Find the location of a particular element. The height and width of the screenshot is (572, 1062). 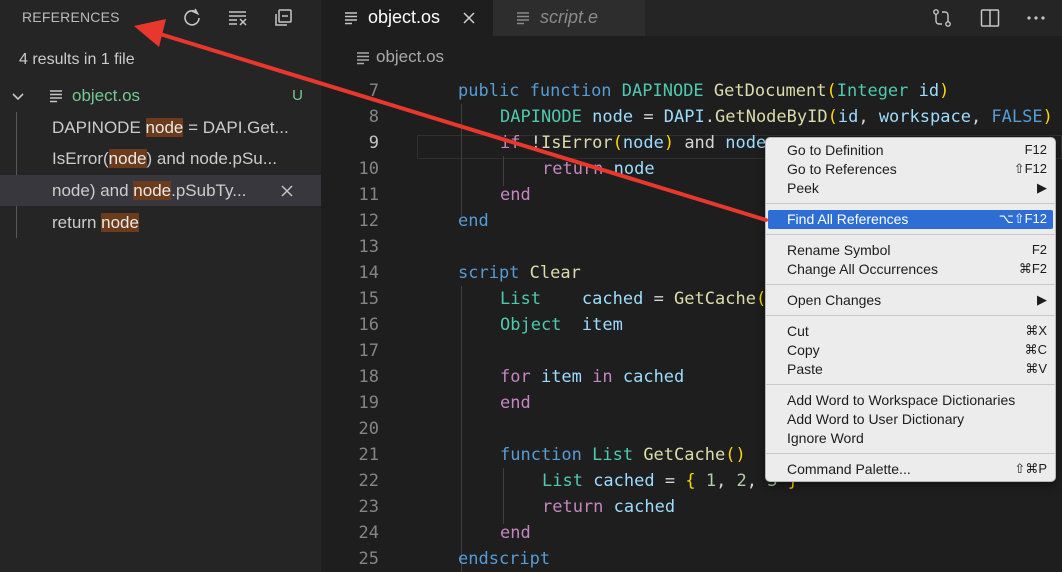

clear-all-icon is located at coordinates (238, 18).